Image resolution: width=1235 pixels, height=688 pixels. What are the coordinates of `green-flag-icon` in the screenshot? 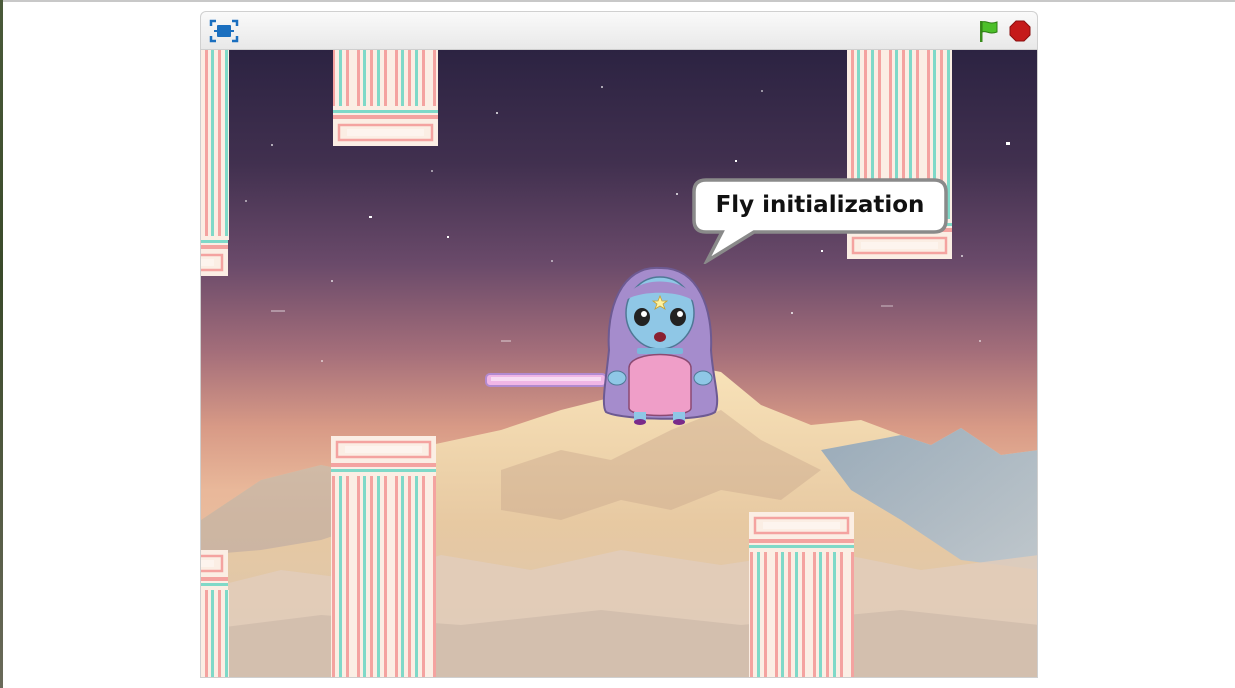 It's located at (989, 31).